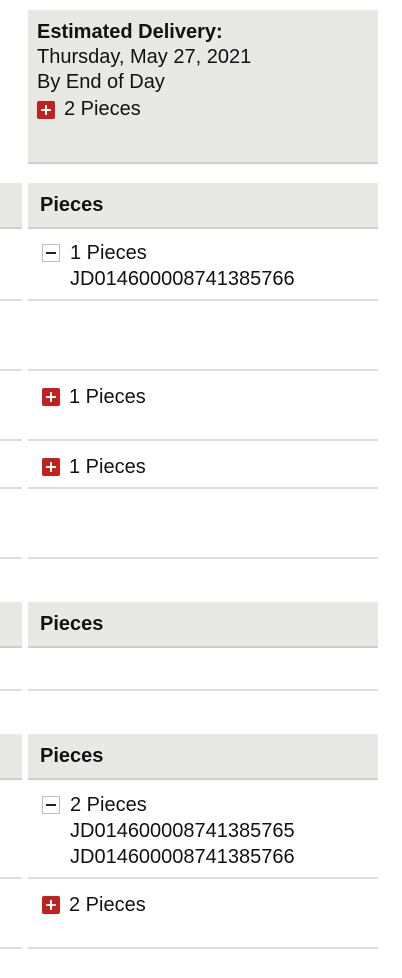  Describe the element at coordinates (207, 109) in the screenshot. I see `estimated-delivery-pieces-toggle: 2 Pieces` at that location.